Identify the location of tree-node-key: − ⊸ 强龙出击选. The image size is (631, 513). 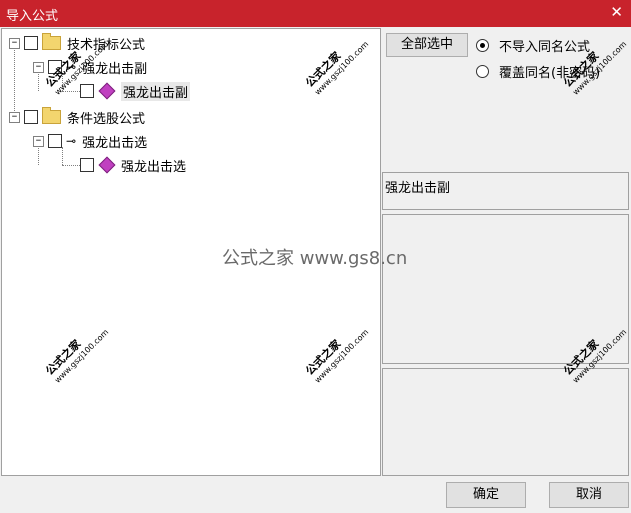
(90, 141).